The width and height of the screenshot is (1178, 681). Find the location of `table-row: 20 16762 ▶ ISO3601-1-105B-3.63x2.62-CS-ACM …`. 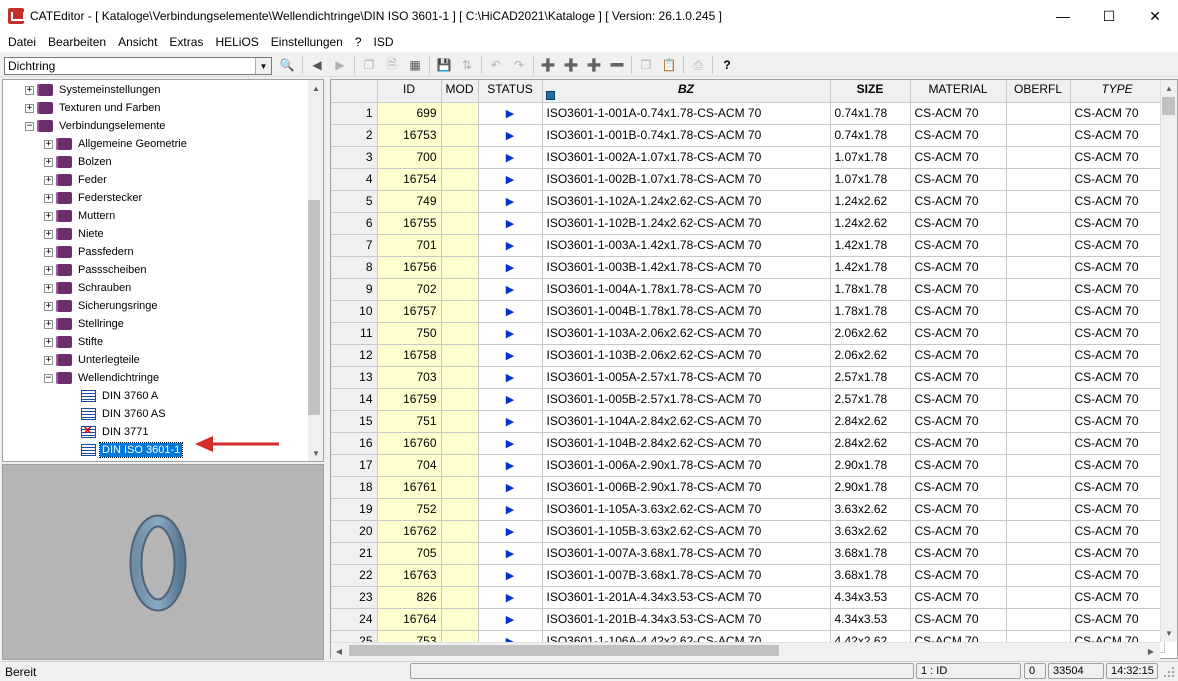

table-row: 20 16762 ▶ ISO3601-1-105B-3.63x2.62-CS-ACM … is located at coordinates (748, 531).